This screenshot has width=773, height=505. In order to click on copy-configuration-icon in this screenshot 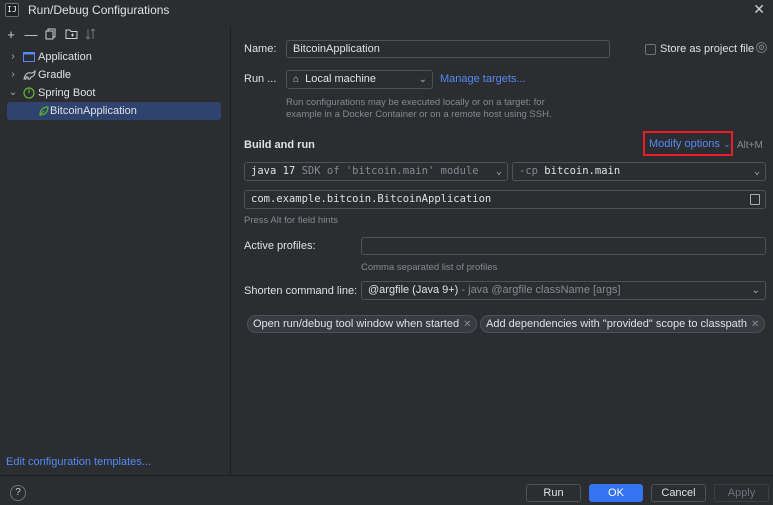, I will do `click(51, 35)`.